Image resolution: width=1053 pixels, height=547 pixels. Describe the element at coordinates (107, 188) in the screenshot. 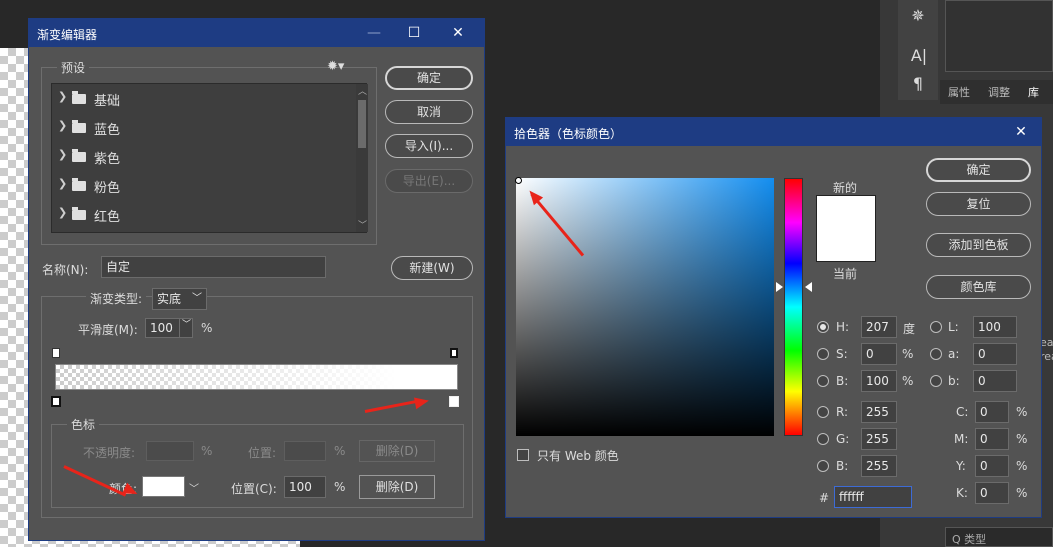

I see `preset-folder-name: 粉色` at that location.